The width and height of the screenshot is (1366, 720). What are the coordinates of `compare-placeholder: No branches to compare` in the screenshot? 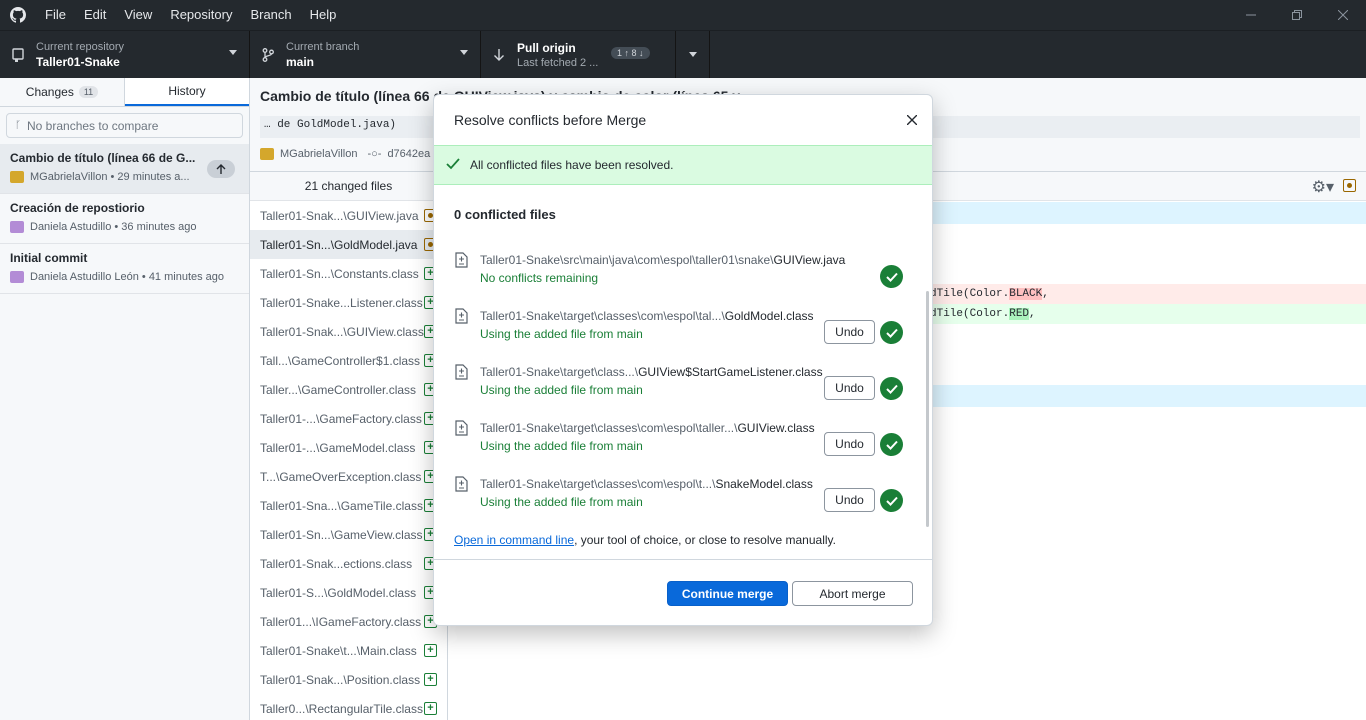 It's located at (93, 125).